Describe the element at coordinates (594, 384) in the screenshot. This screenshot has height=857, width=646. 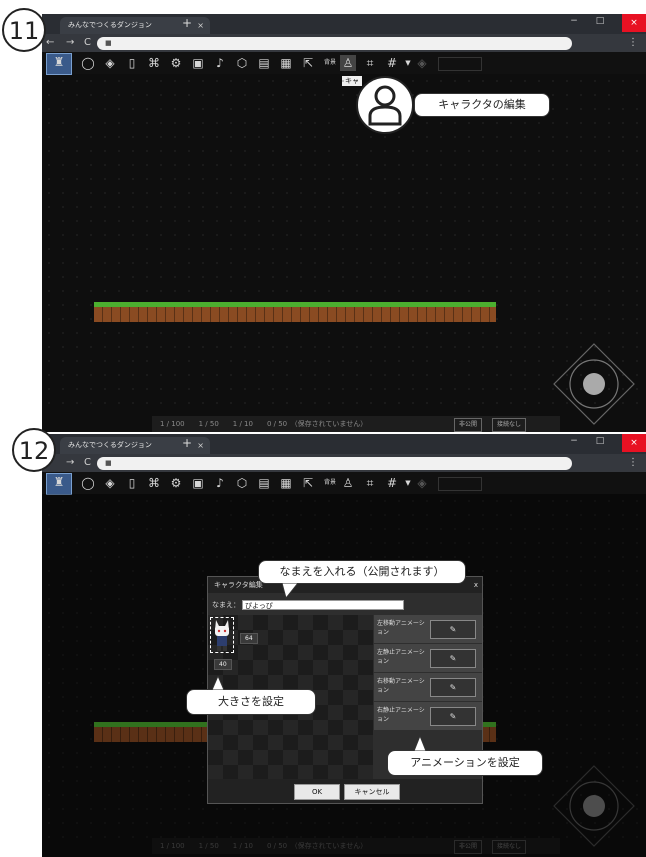
I see `dpad-control` at that location.